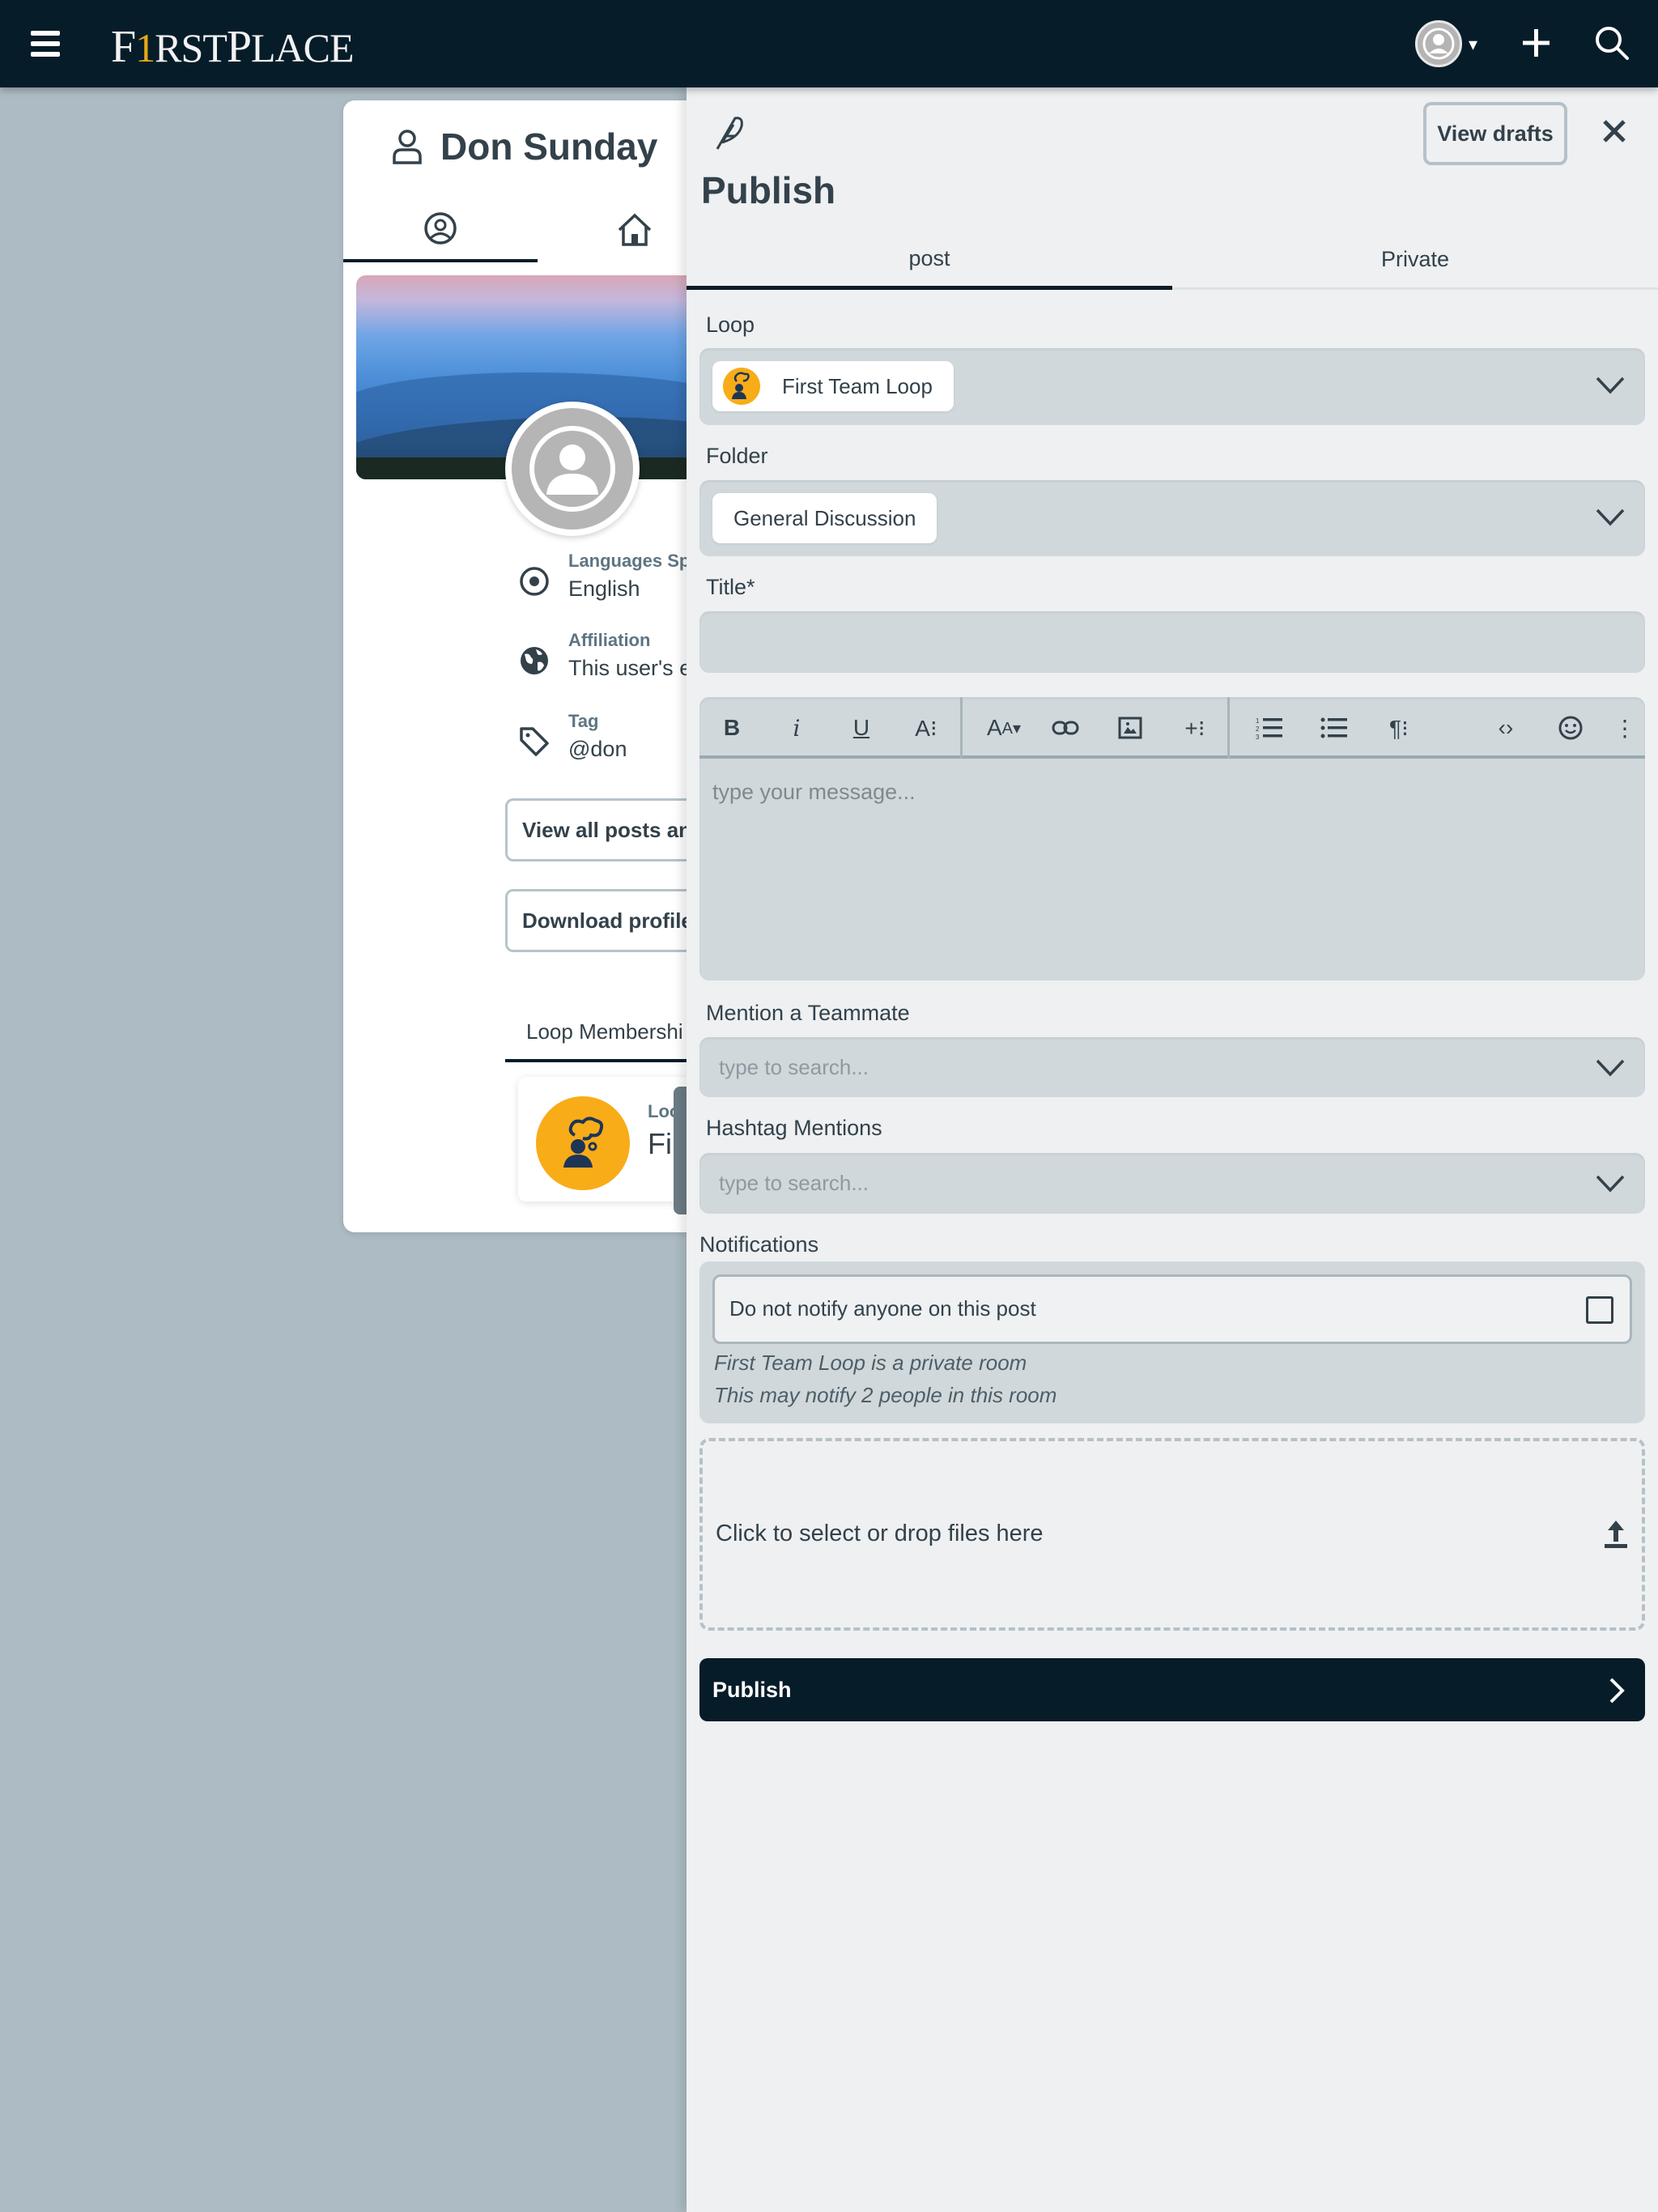  Describe the element at coordinates (824, 518) in the screenshot. I see `folder-chip: General Discussion` at that location.